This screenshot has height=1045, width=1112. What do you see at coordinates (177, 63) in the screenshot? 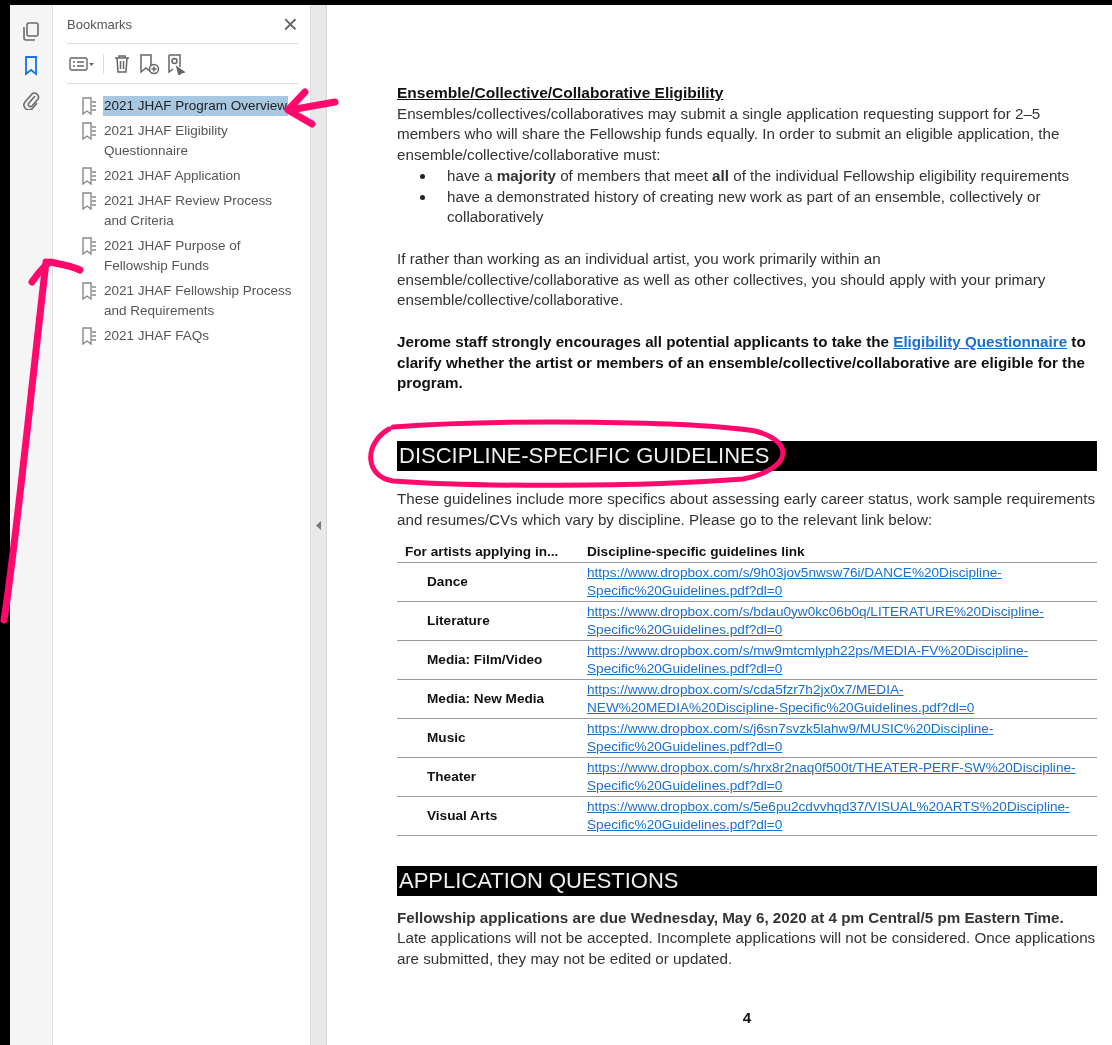
I see `find-bookmark-icon` at bounding box center [177, 63].